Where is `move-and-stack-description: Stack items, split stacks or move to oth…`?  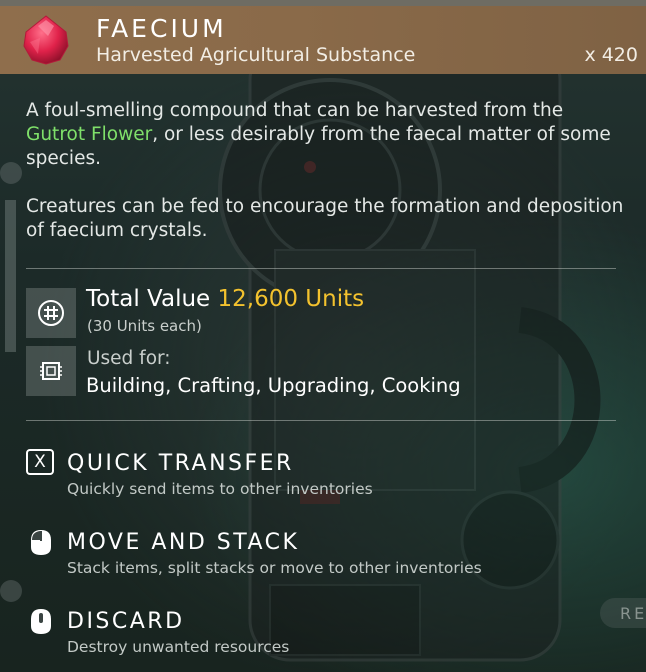 move-and-stack-description: Stack items, split stacks or move to oth… is located at coordinates (274, 568).